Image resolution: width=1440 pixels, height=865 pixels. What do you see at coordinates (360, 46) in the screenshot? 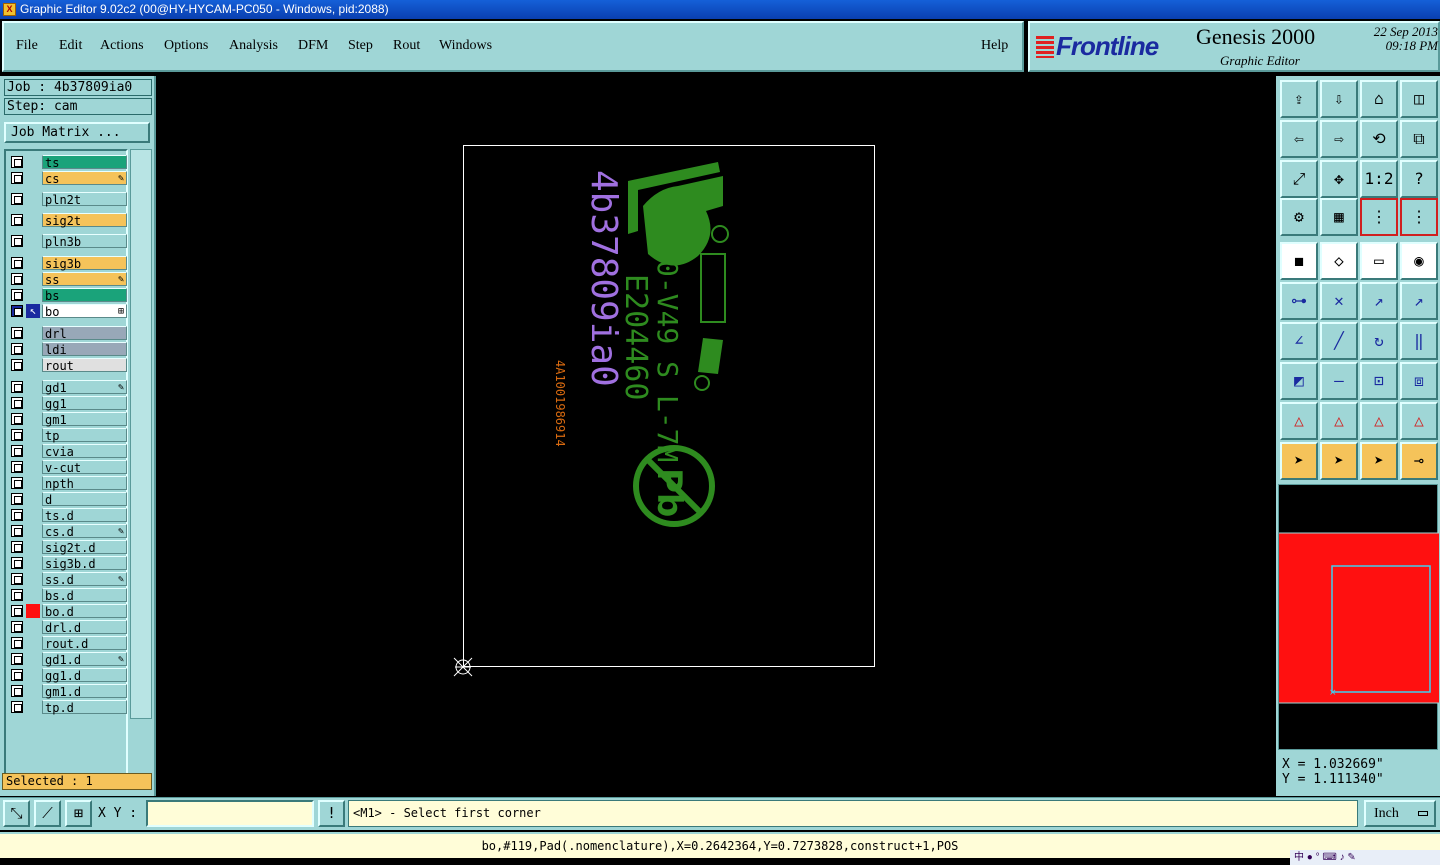
I see `menu-step: Step` at bounding box center [360, 46].